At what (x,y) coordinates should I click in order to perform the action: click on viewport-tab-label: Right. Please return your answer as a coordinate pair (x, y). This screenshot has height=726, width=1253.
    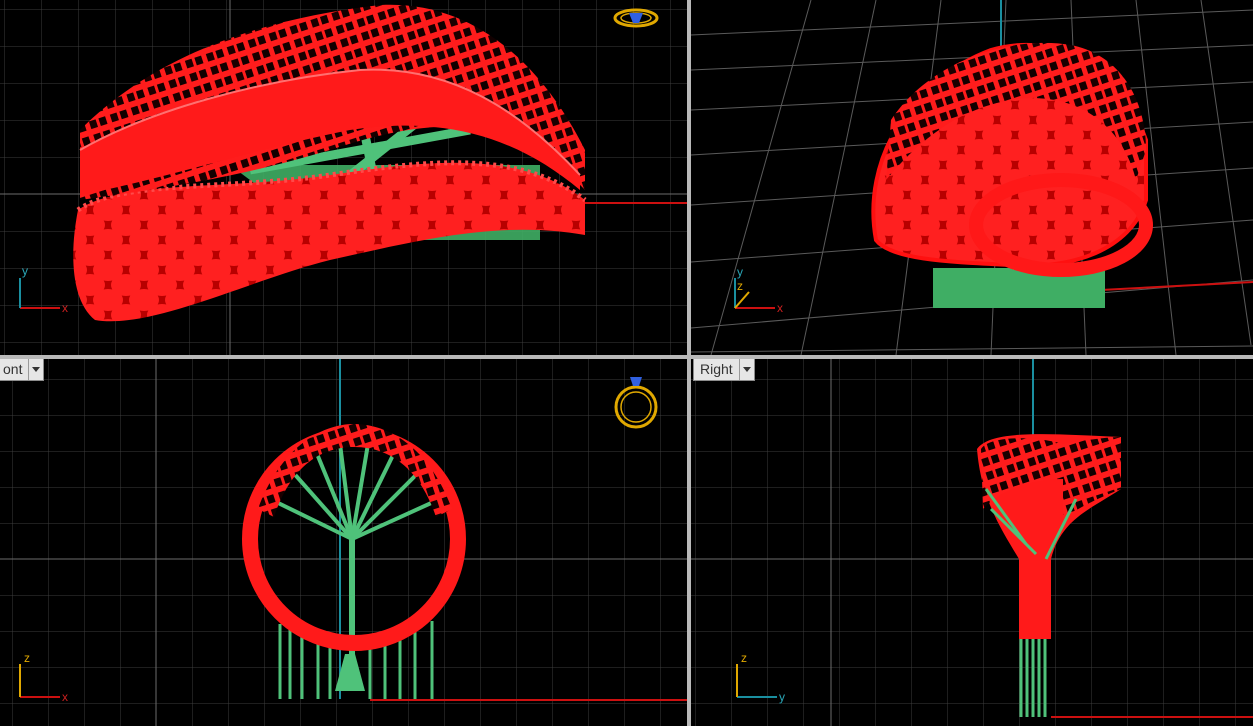
    Looking at the image, I should click on (716, 369).